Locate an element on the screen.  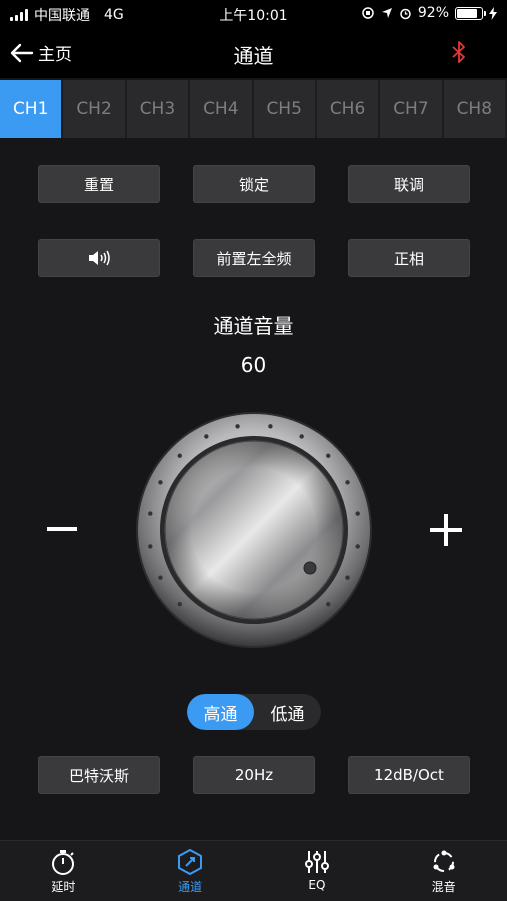
charging-icon is located at coordinates (493, 13).